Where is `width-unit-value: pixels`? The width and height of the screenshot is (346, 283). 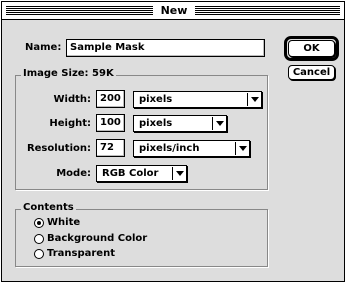 width-unit-value: pixels is located at coordinates (156, 99).